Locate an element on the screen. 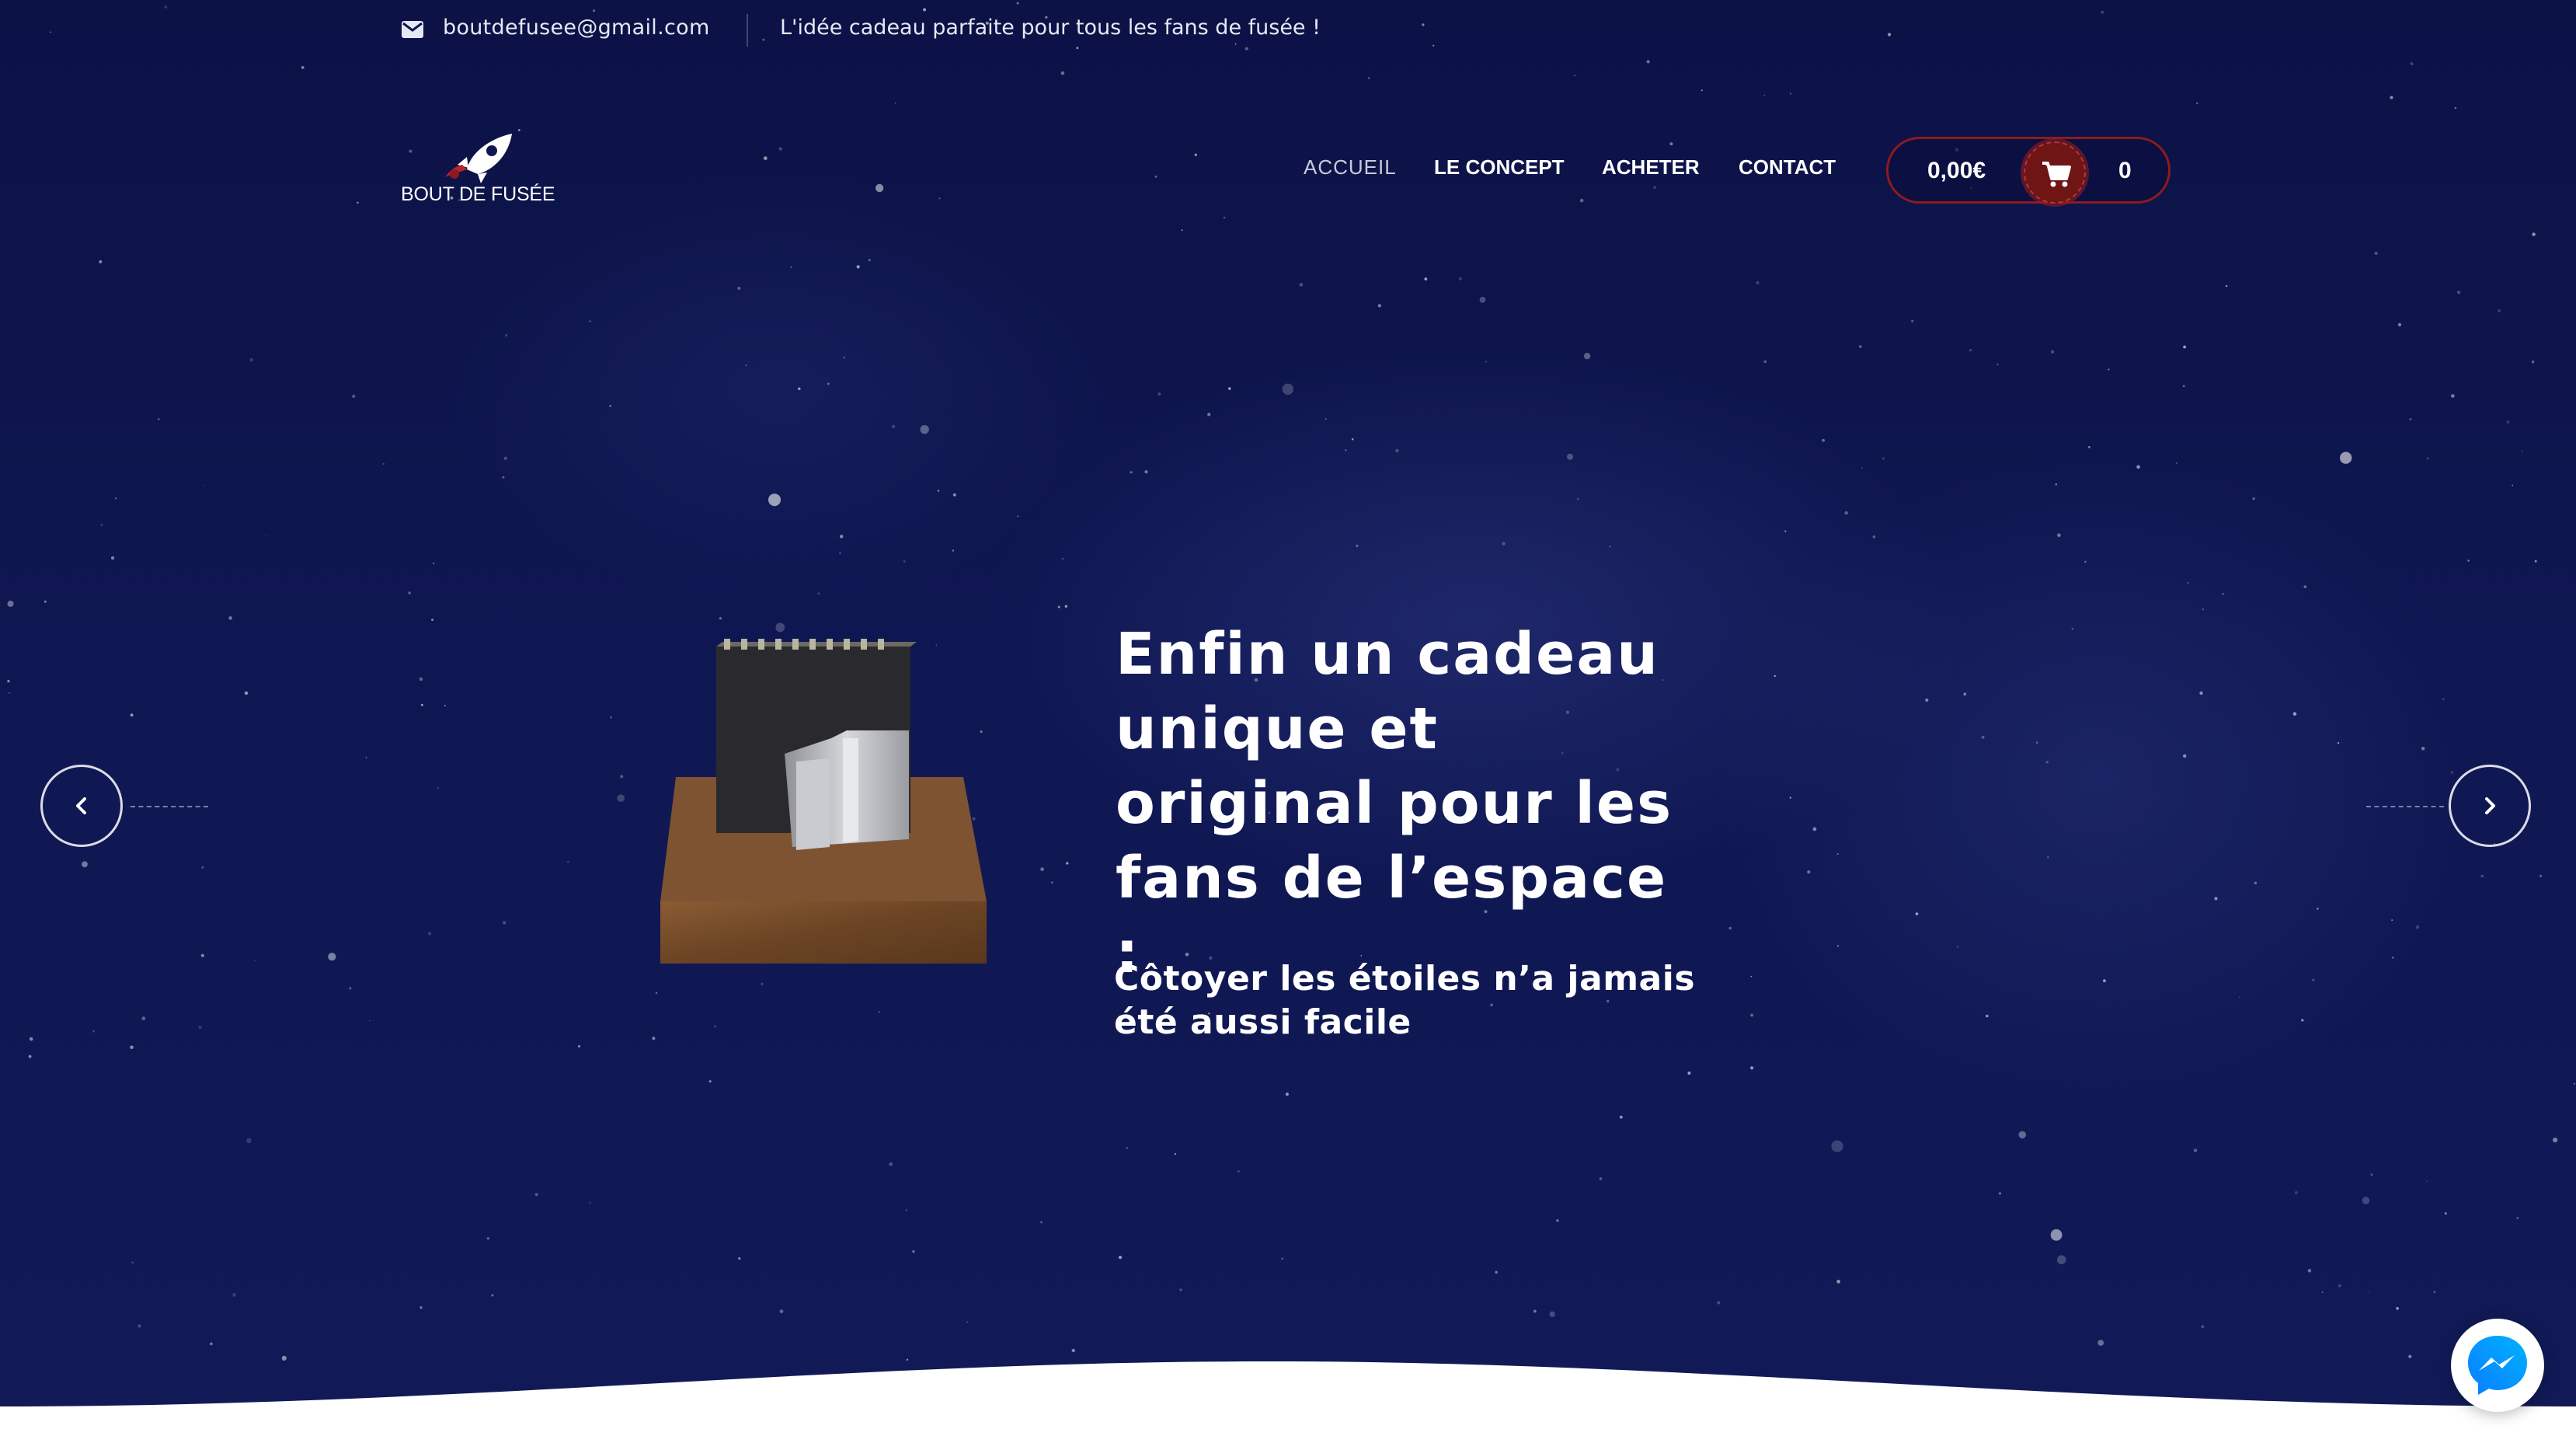 This screenshot has height=1436, width=2576. nav-item-acheter: ACHETER is located at coordinates (1651, 168).